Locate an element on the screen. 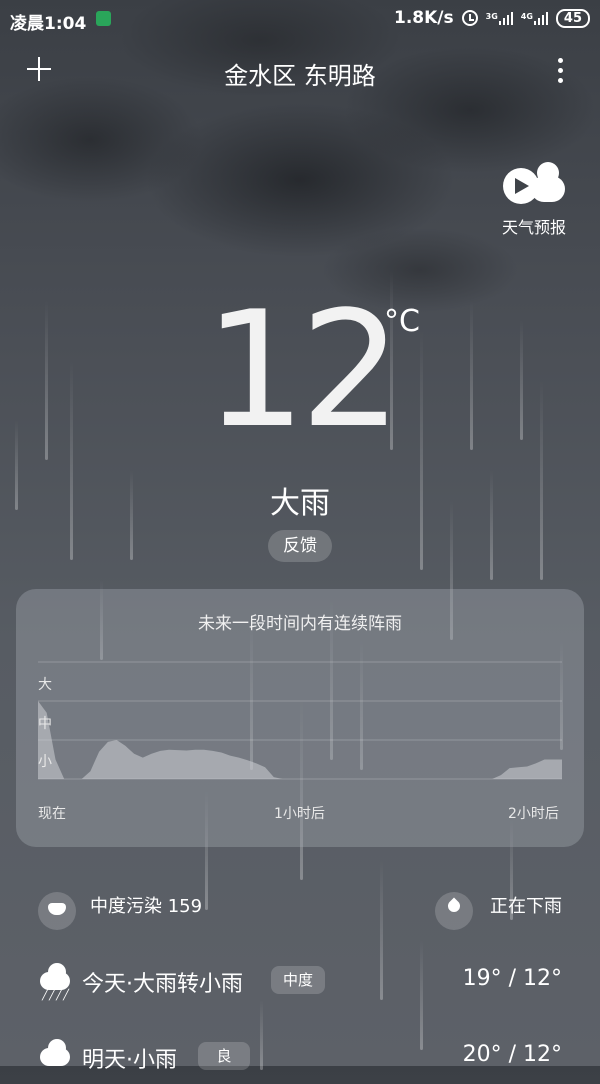  temperature-value: 12 is located at coordinates (303, 369).